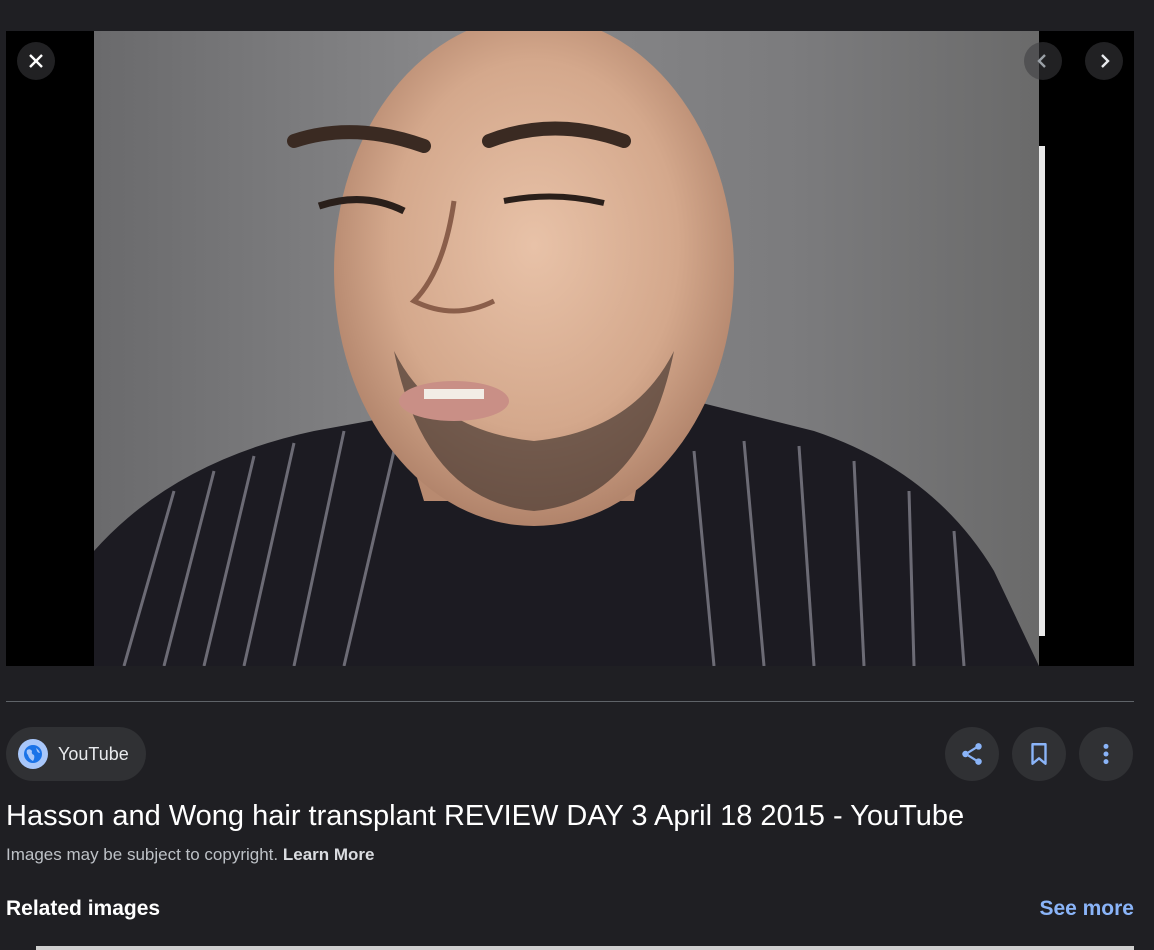 This screenshot has height=950, width=1154. I want to click on share-button, so click(972, 754).